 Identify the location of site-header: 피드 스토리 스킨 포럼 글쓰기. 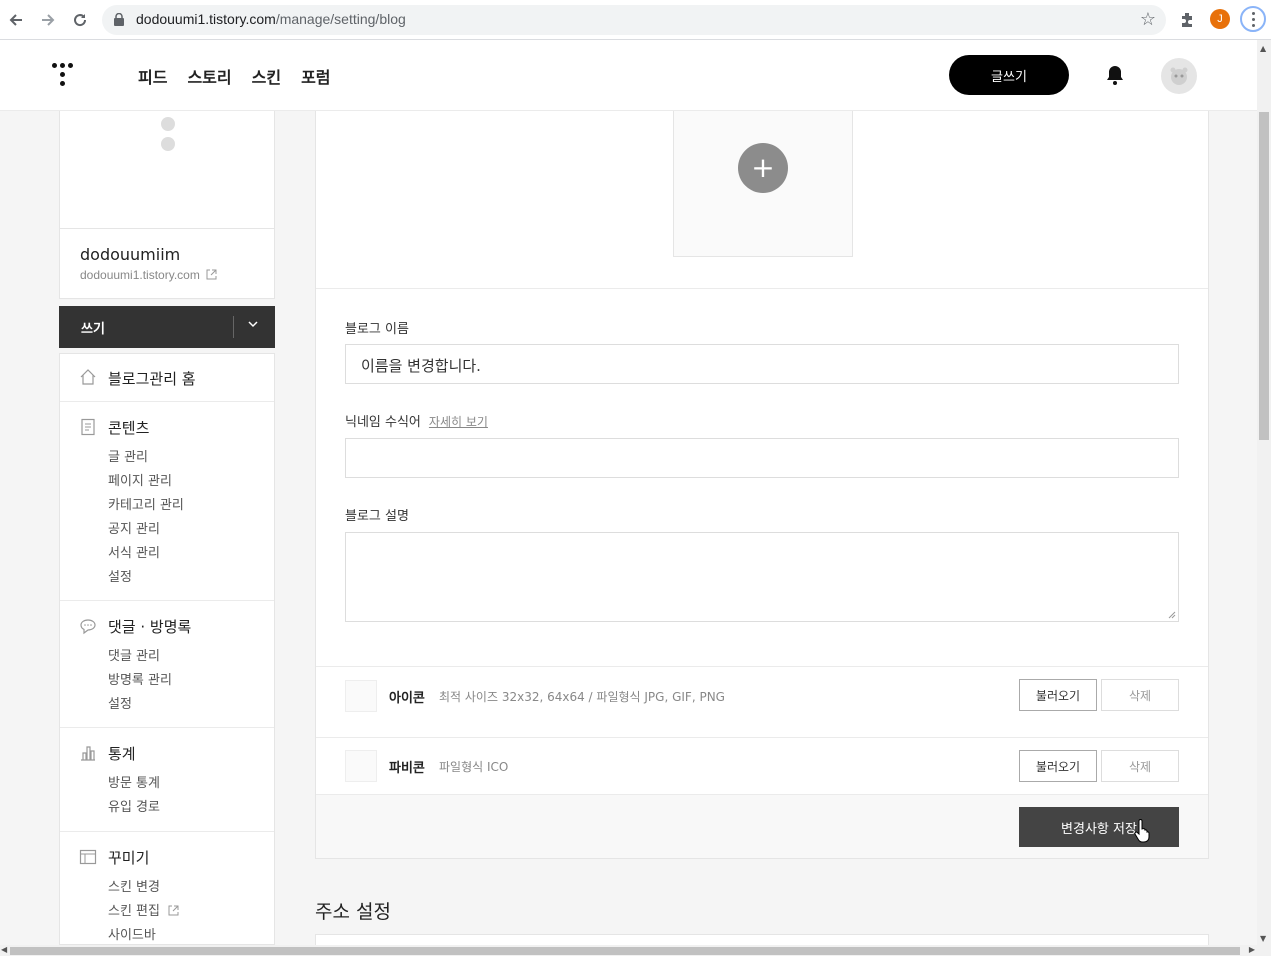
(628, 75).